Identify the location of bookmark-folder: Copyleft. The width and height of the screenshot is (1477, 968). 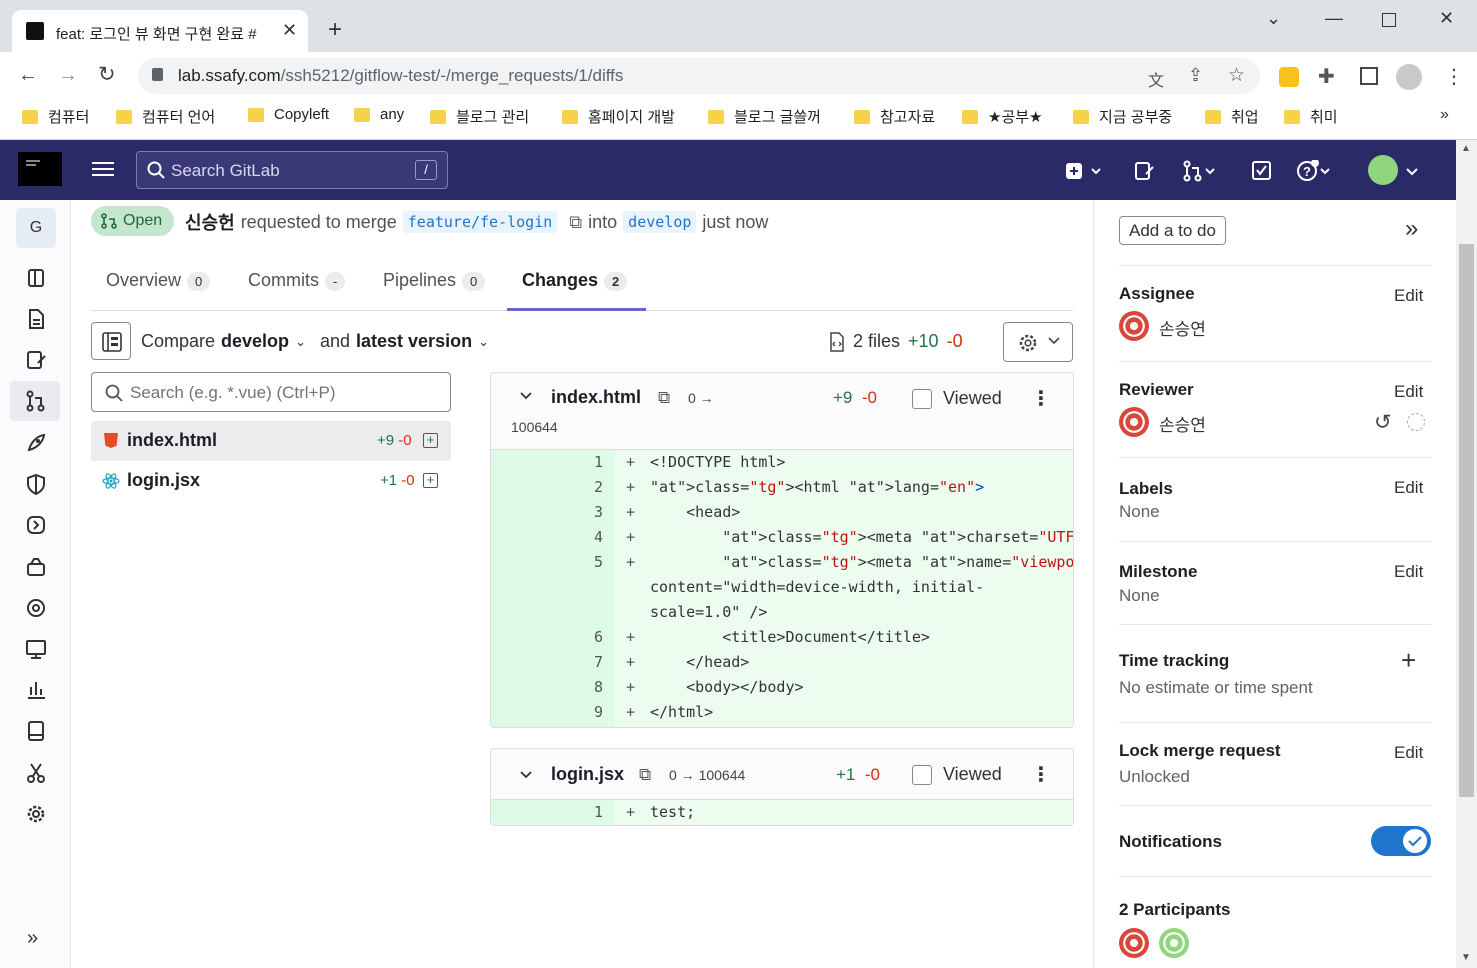
(288, 114).